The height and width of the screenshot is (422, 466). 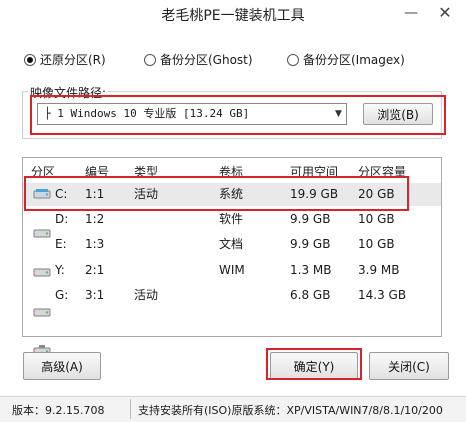 I want to click on close-window-button: ✕, so click(x=445, y=14).